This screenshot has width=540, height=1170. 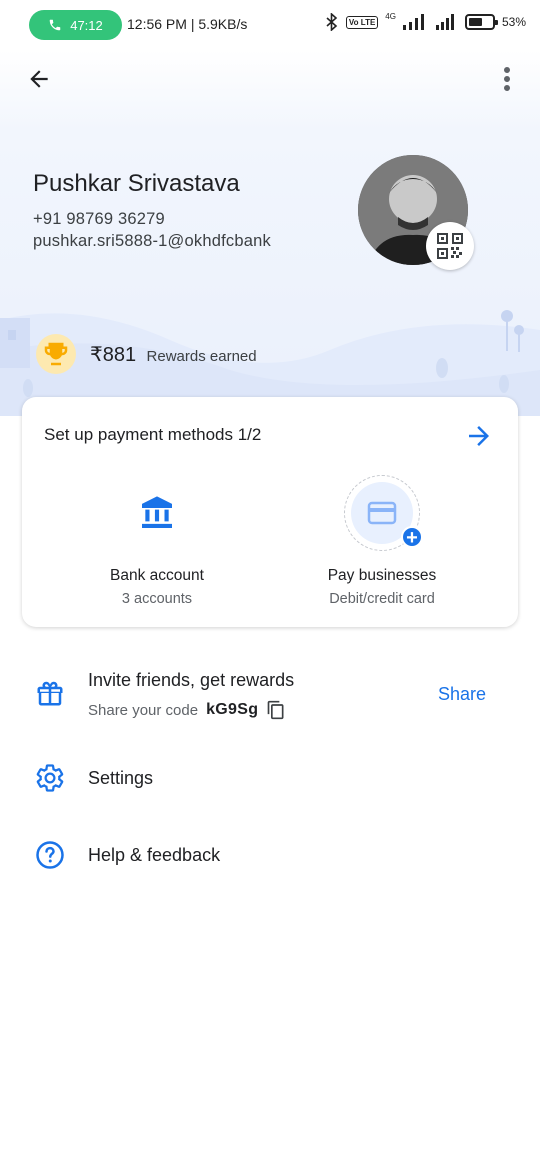 What do you see at coordinates (120, 778) in the screenshot?
I see `settings-item: Settings` at bounding box center [120, 778].